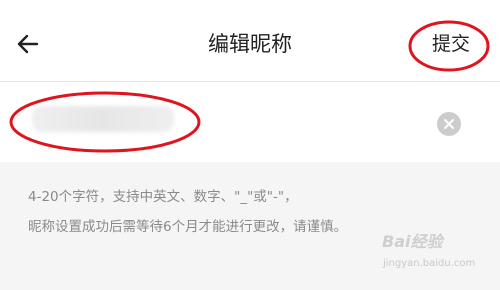 Image resolution: width=500 pixels, height=290 pixels. Describe the element at coordinates (412, 241) in the screenshot. I see `watermark-logo: Bai经验` at that location.